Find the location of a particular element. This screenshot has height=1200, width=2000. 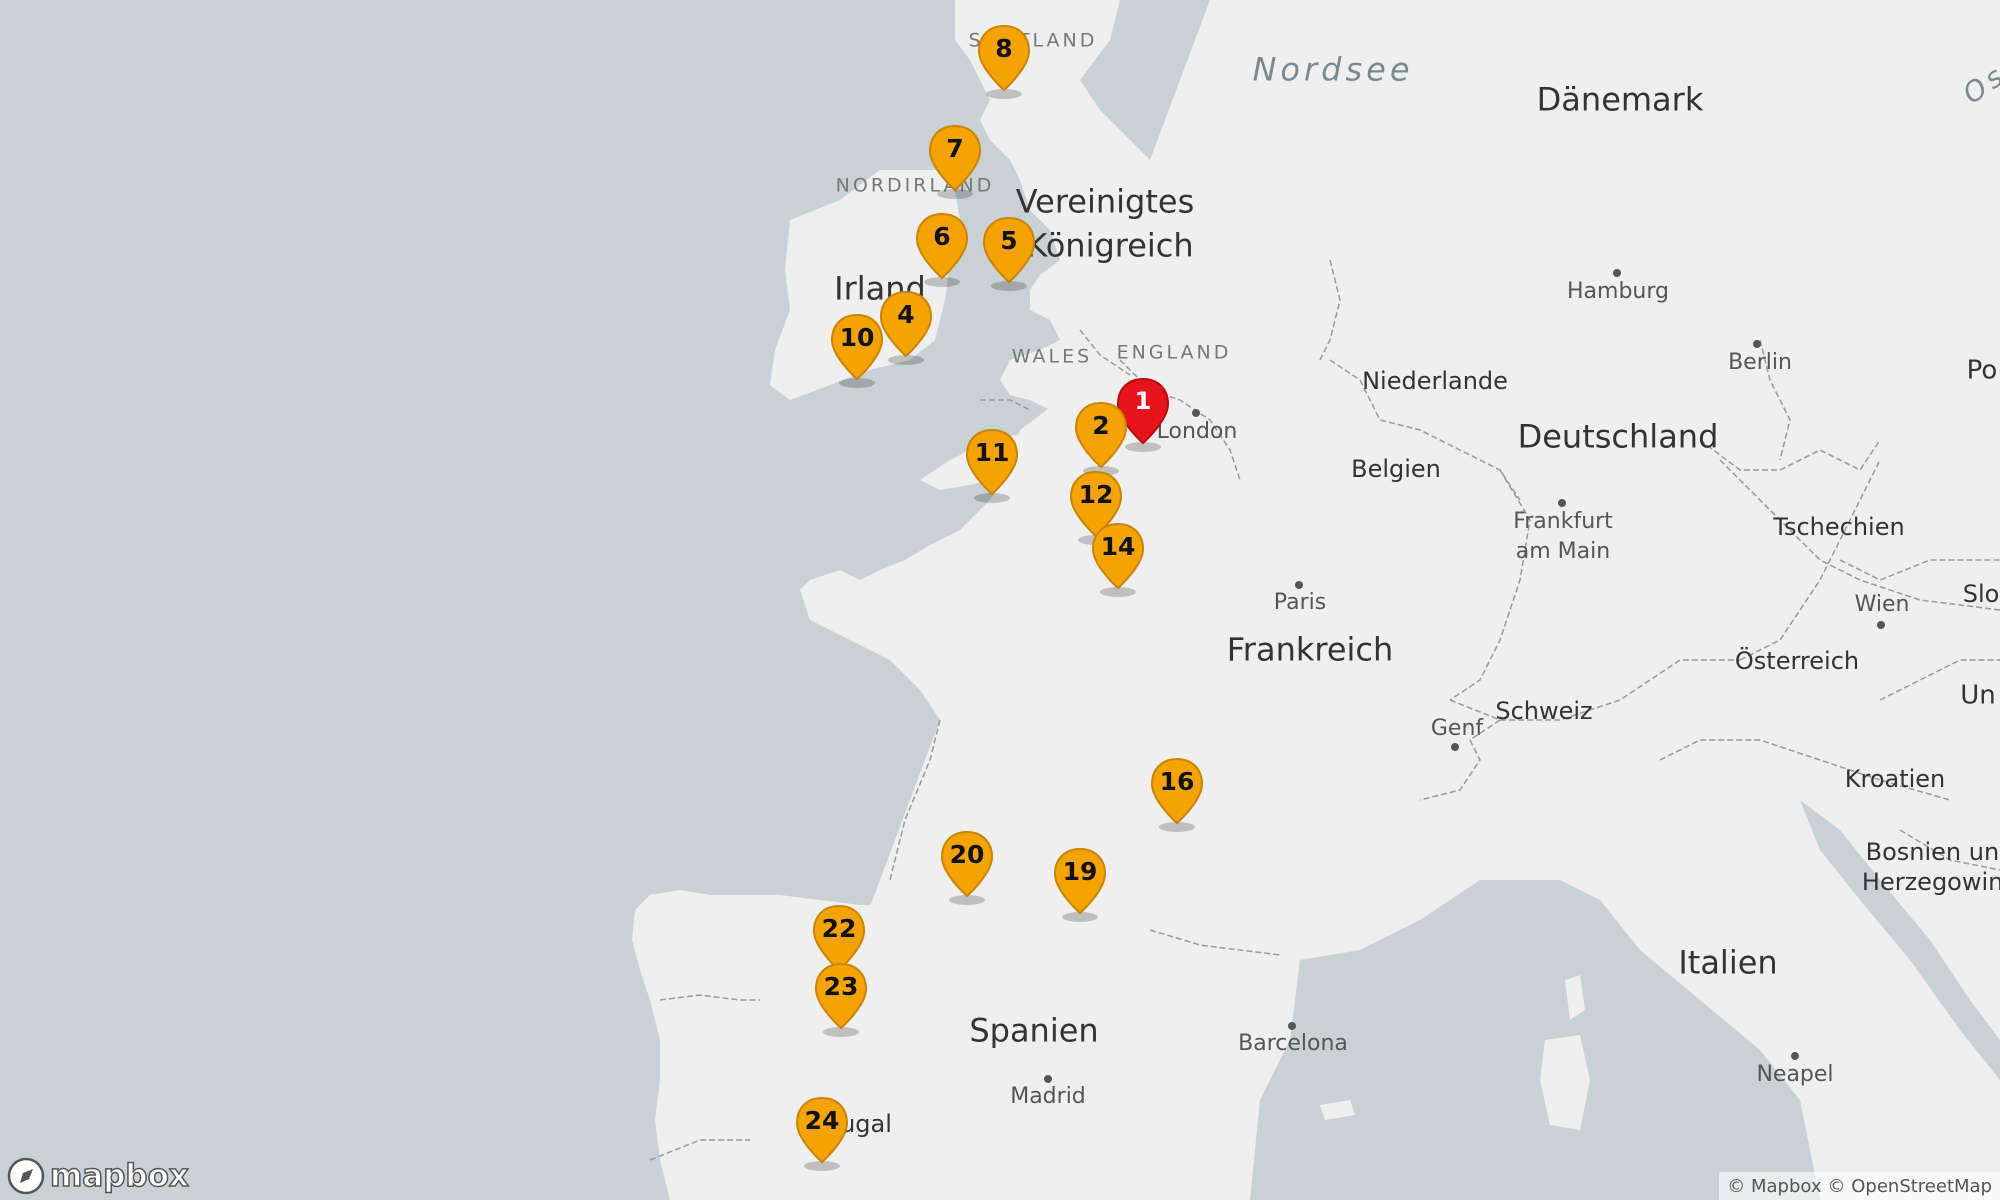

country-label-koenigreich: Königreich is located at coordinates (1110, 245).